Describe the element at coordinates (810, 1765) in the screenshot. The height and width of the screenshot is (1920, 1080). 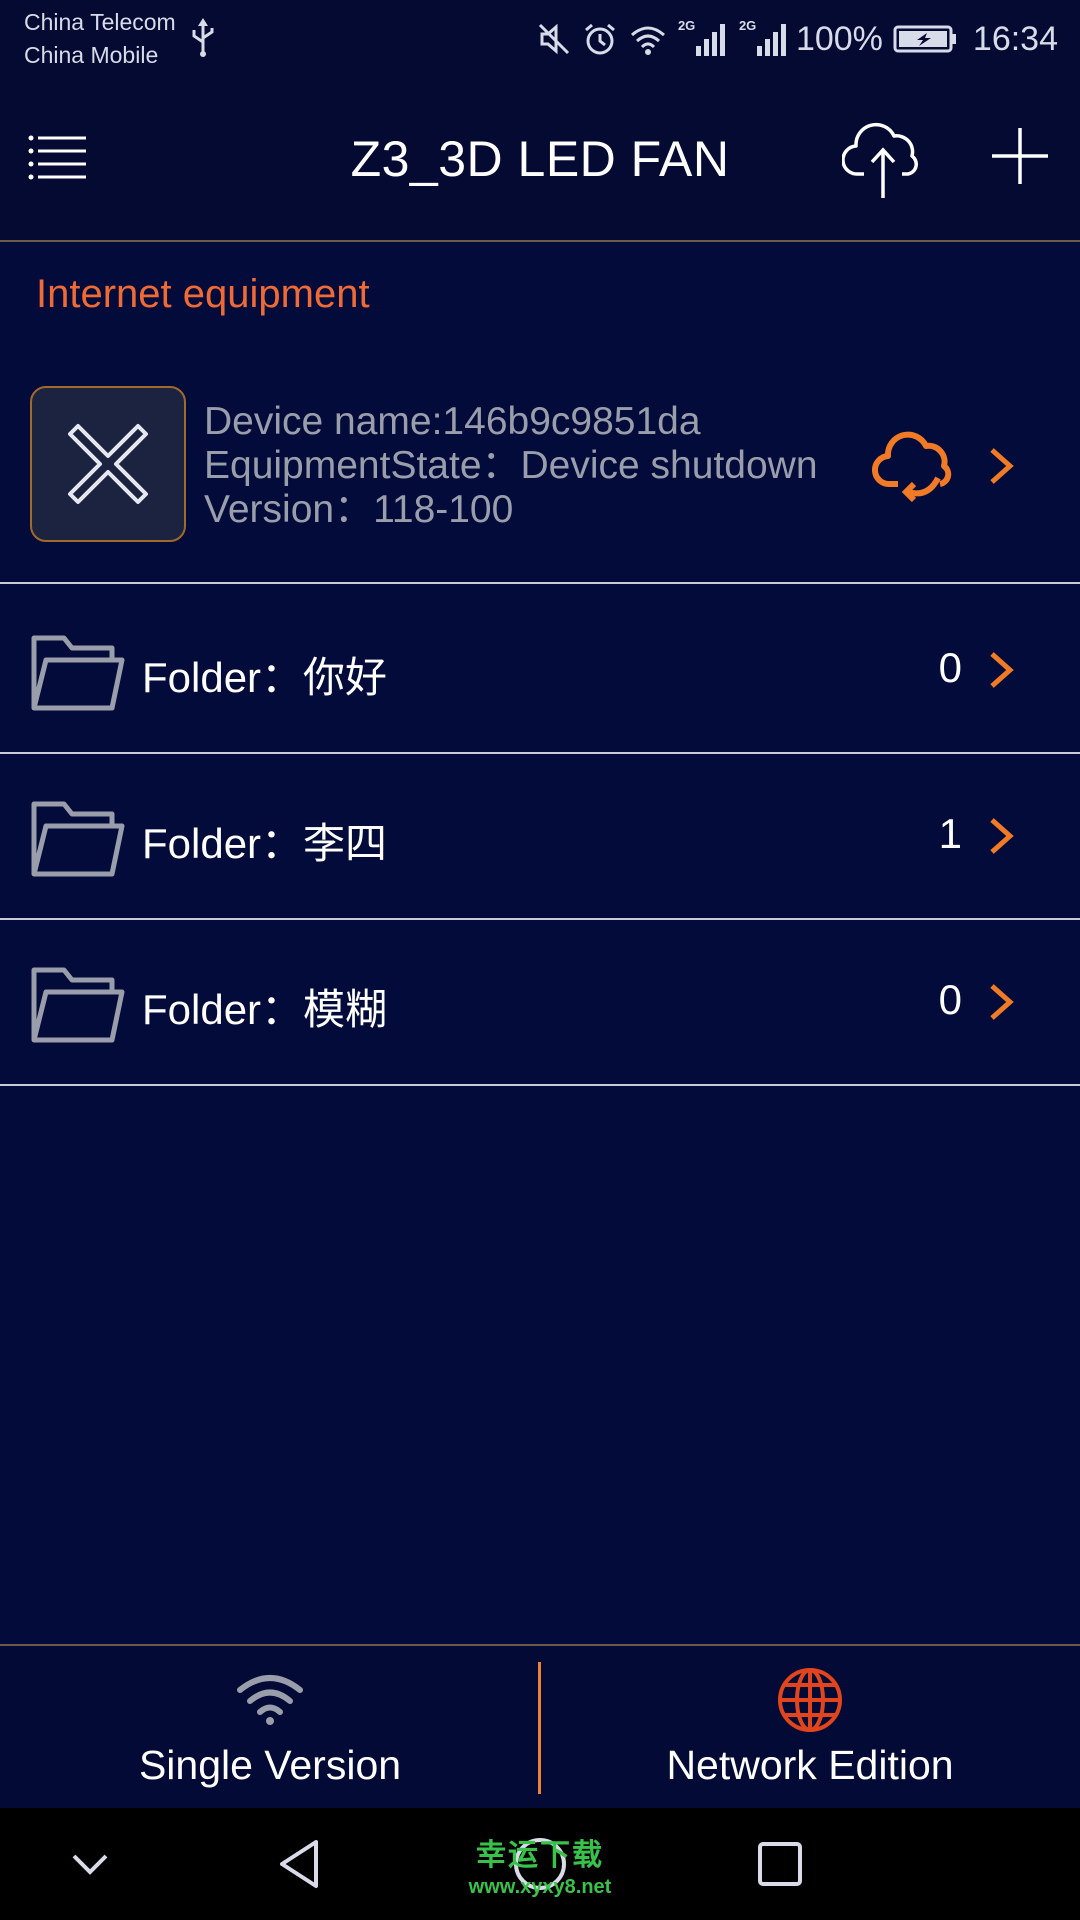
I see `tab-label: Network Edition` at that location.